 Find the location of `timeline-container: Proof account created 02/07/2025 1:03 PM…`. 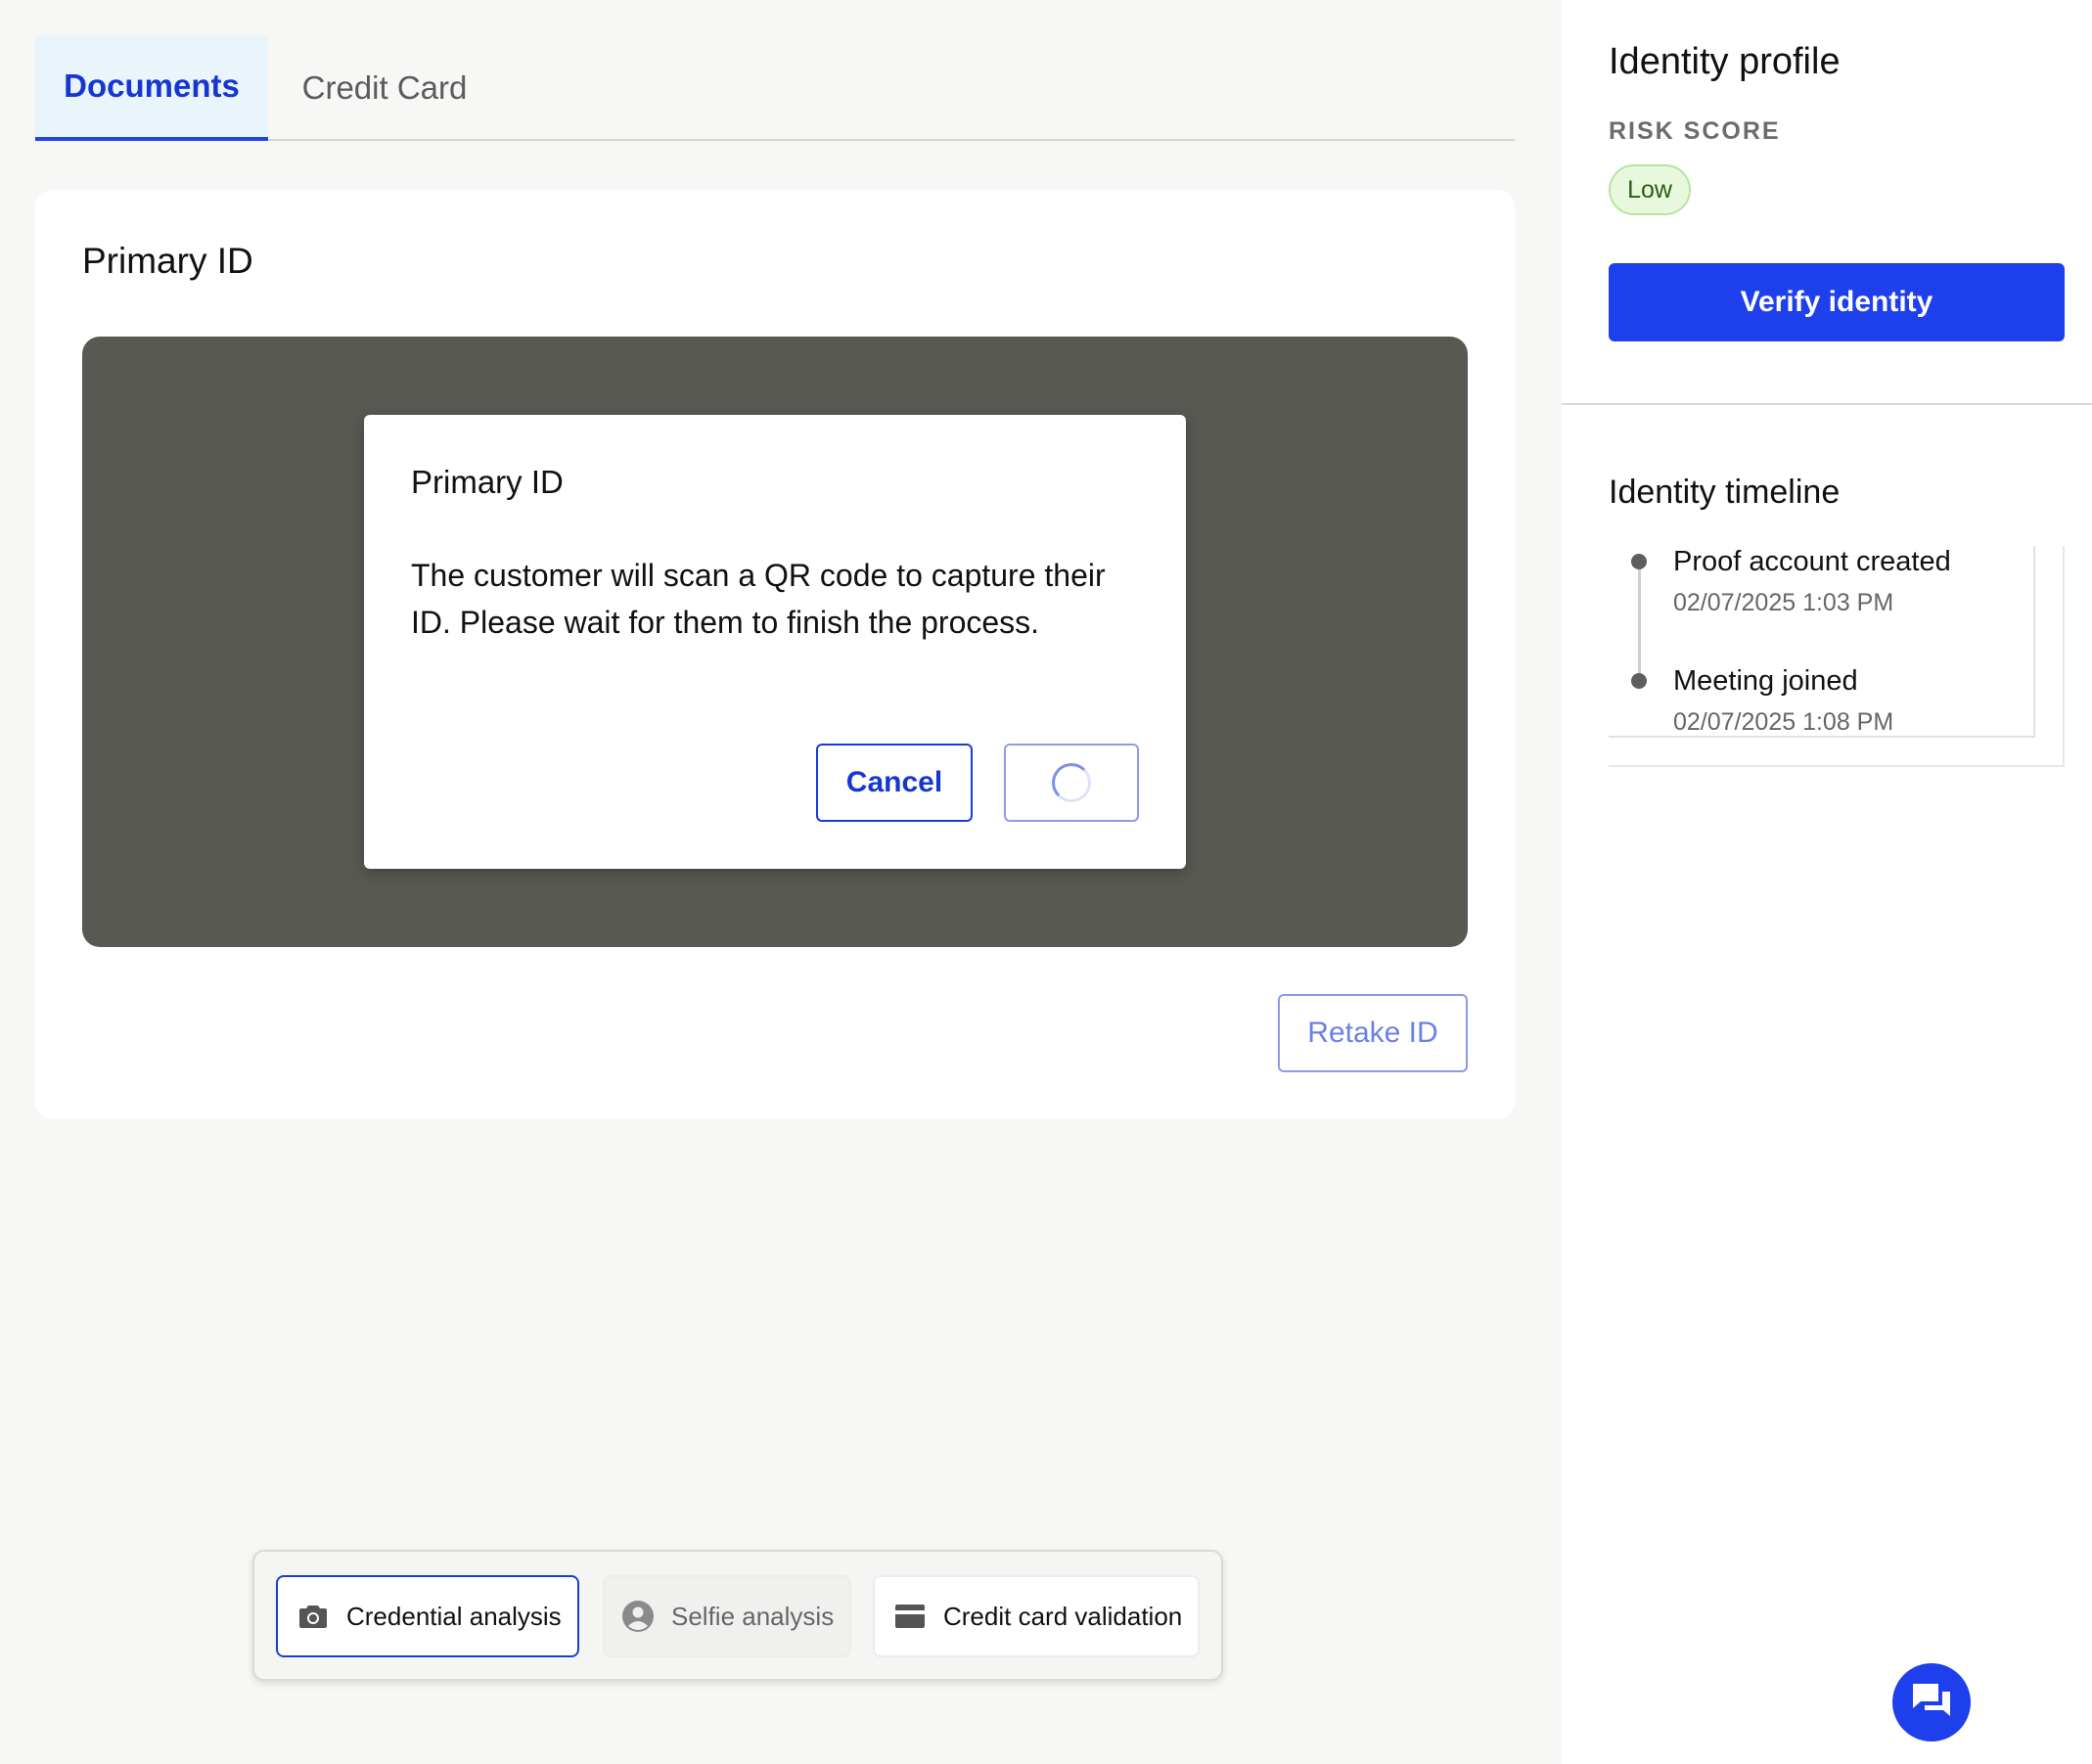

timeline-container: Proof account created 02/07/2025 1:03 PM… is located at coordinates (1837, 657).